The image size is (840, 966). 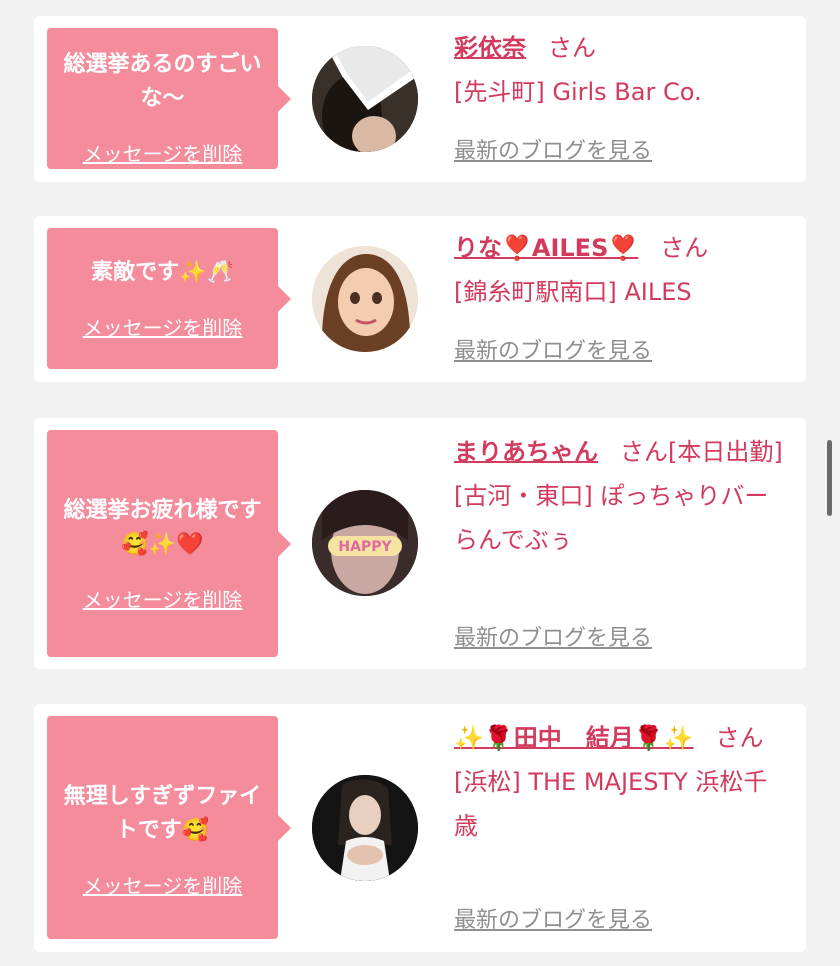 What do you see at coordinates (162, 272) in the screenshot?
I see `message-text: 素敵です✨🥂` at bounding box center [162, 272].